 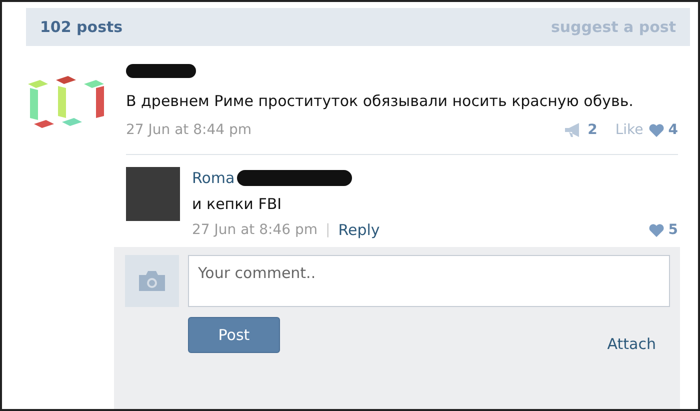 I want to click on posts-count: 102 posts, so click(x=81, y=27).